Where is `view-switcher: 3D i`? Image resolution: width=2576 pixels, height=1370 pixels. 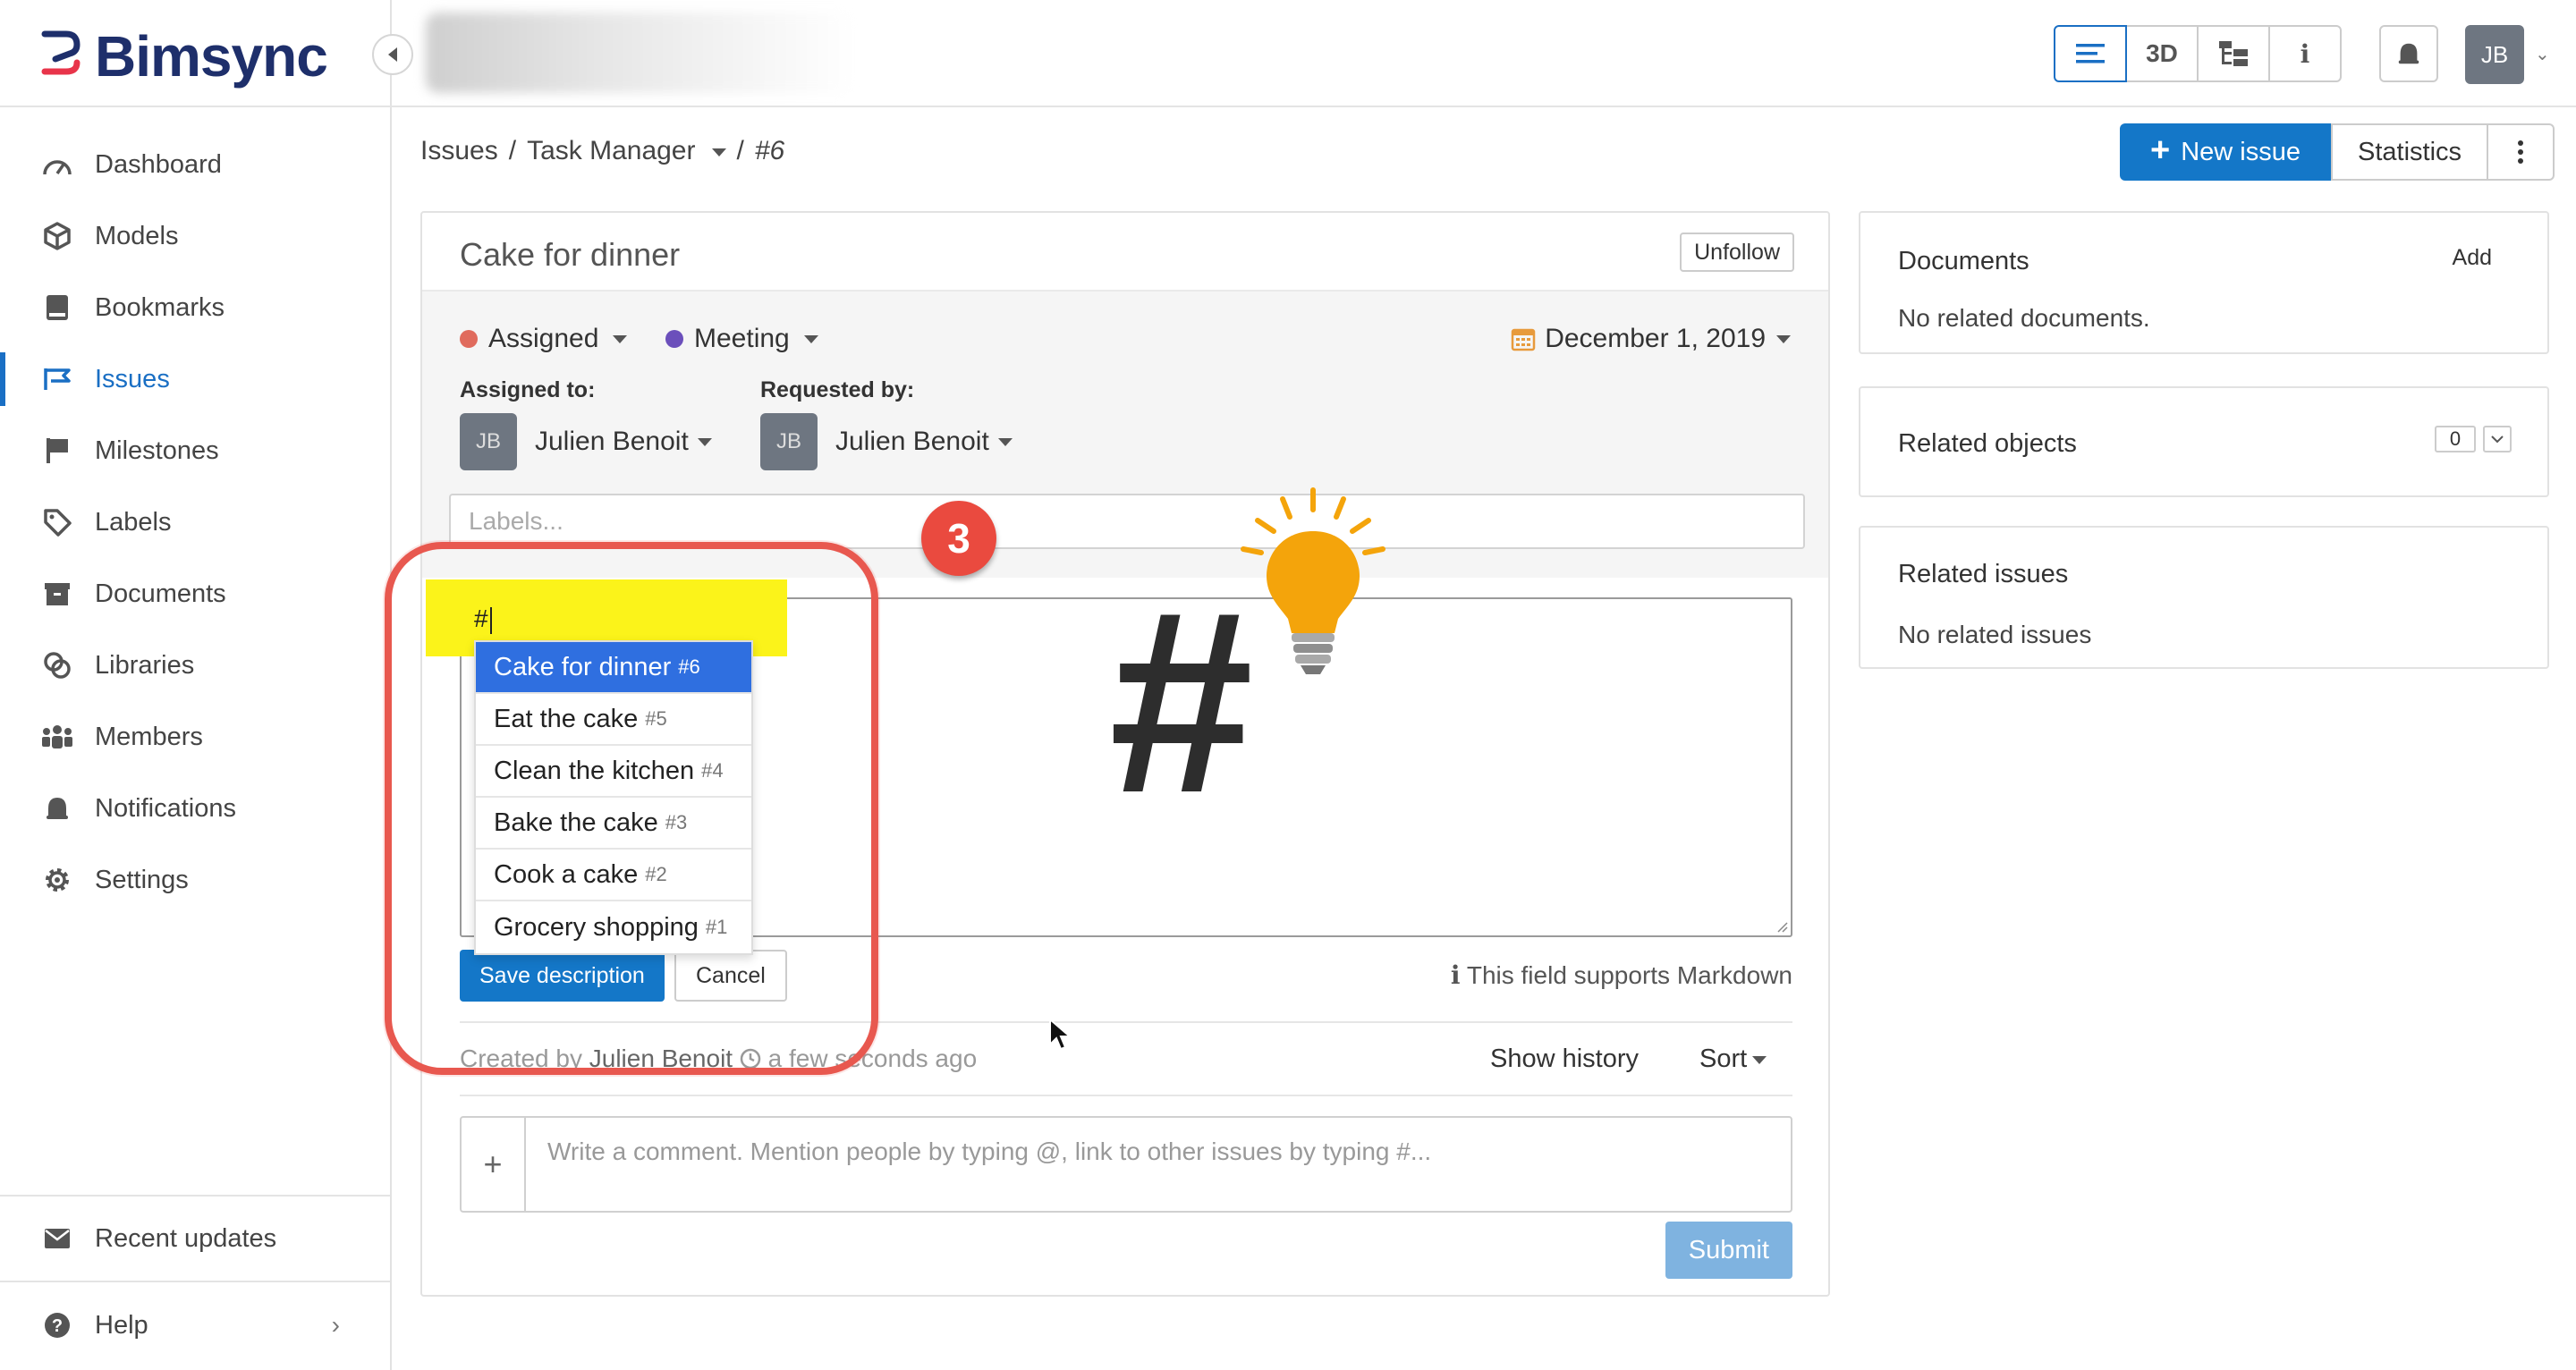
view-switcher: 3D i is located at coordinates (2198, 53).